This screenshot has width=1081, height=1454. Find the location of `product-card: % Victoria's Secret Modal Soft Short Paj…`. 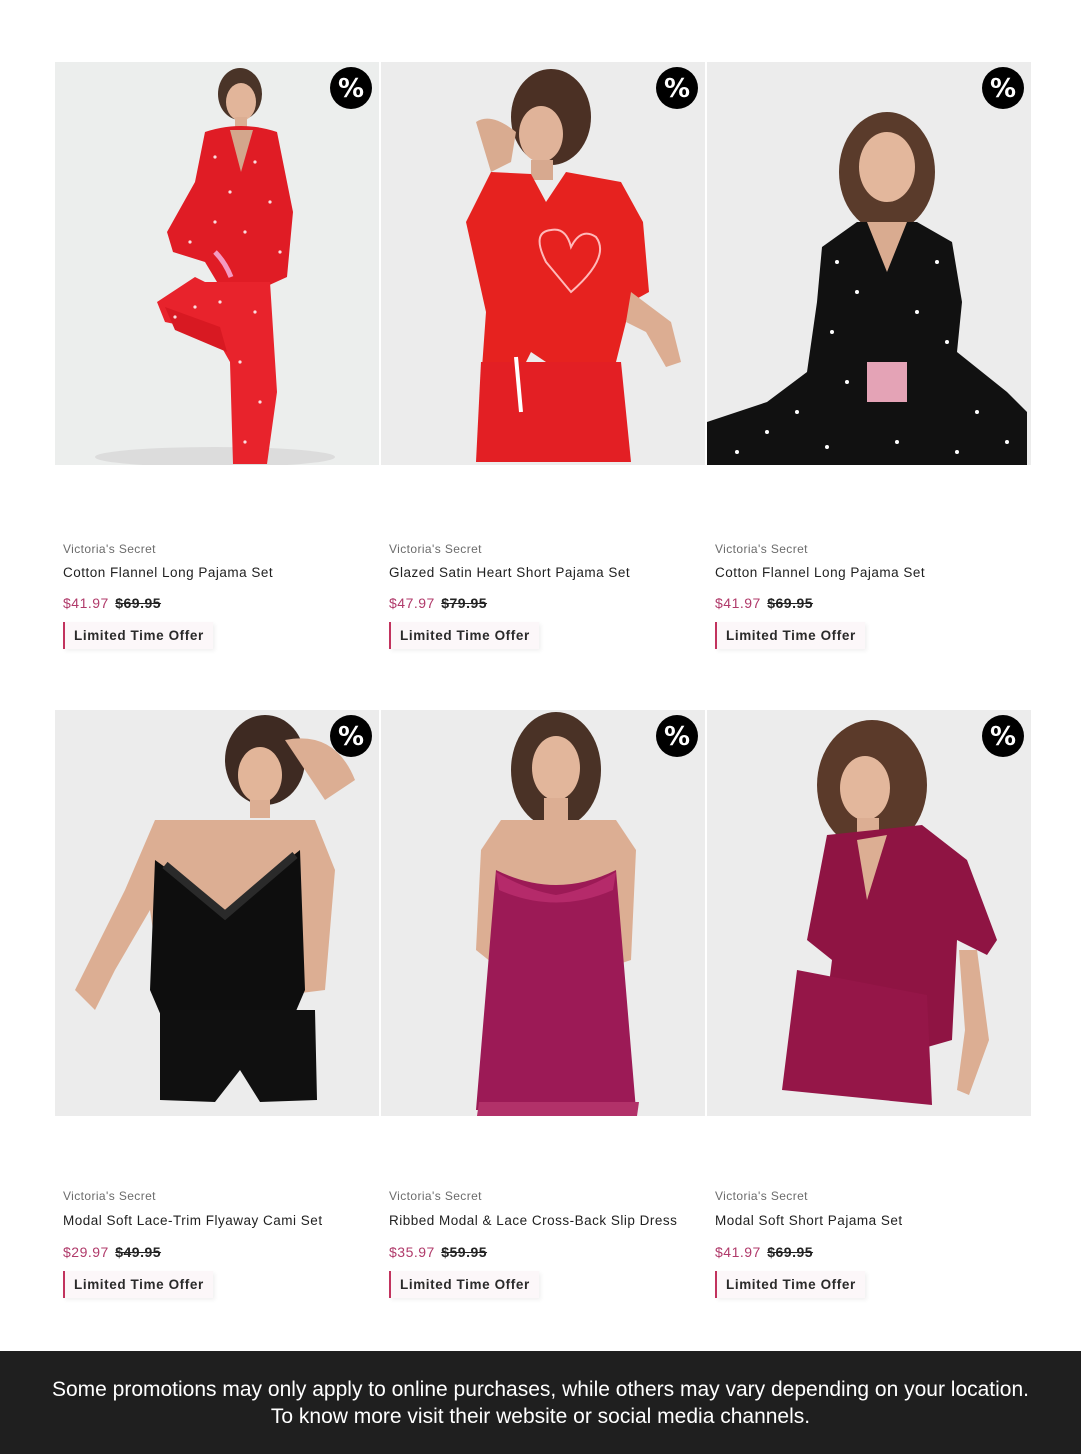

product-card: % Victoria's Secret Modal Soft Short Paj… is located at coordinates (869, 1010).